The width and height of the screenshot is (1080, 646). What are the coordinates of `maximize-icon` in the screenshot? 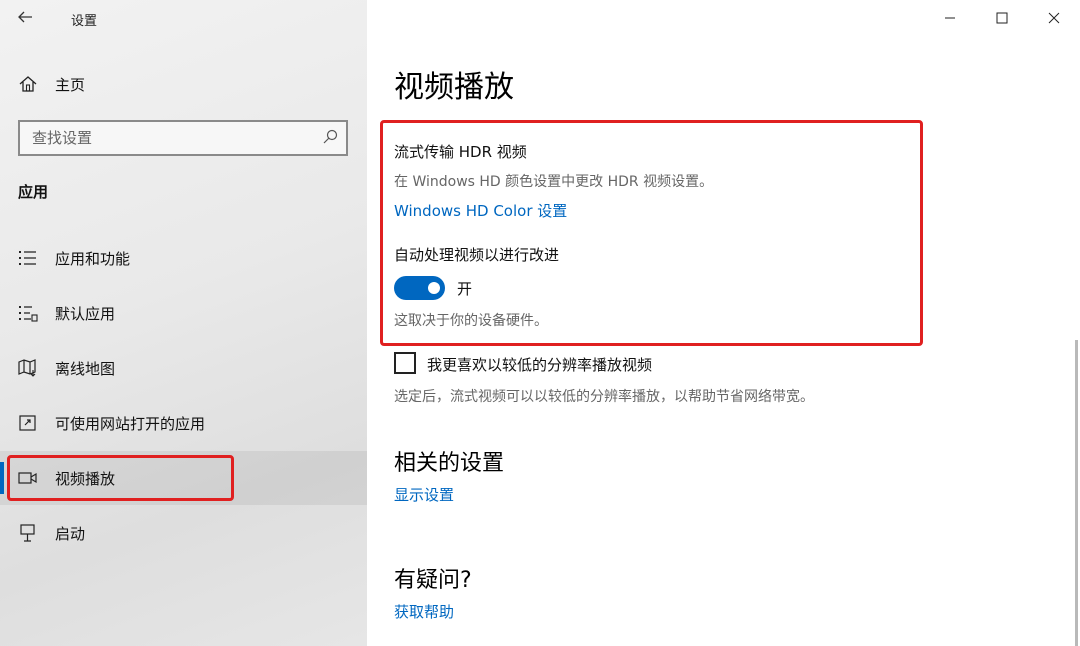 It's located at (1002, 18).